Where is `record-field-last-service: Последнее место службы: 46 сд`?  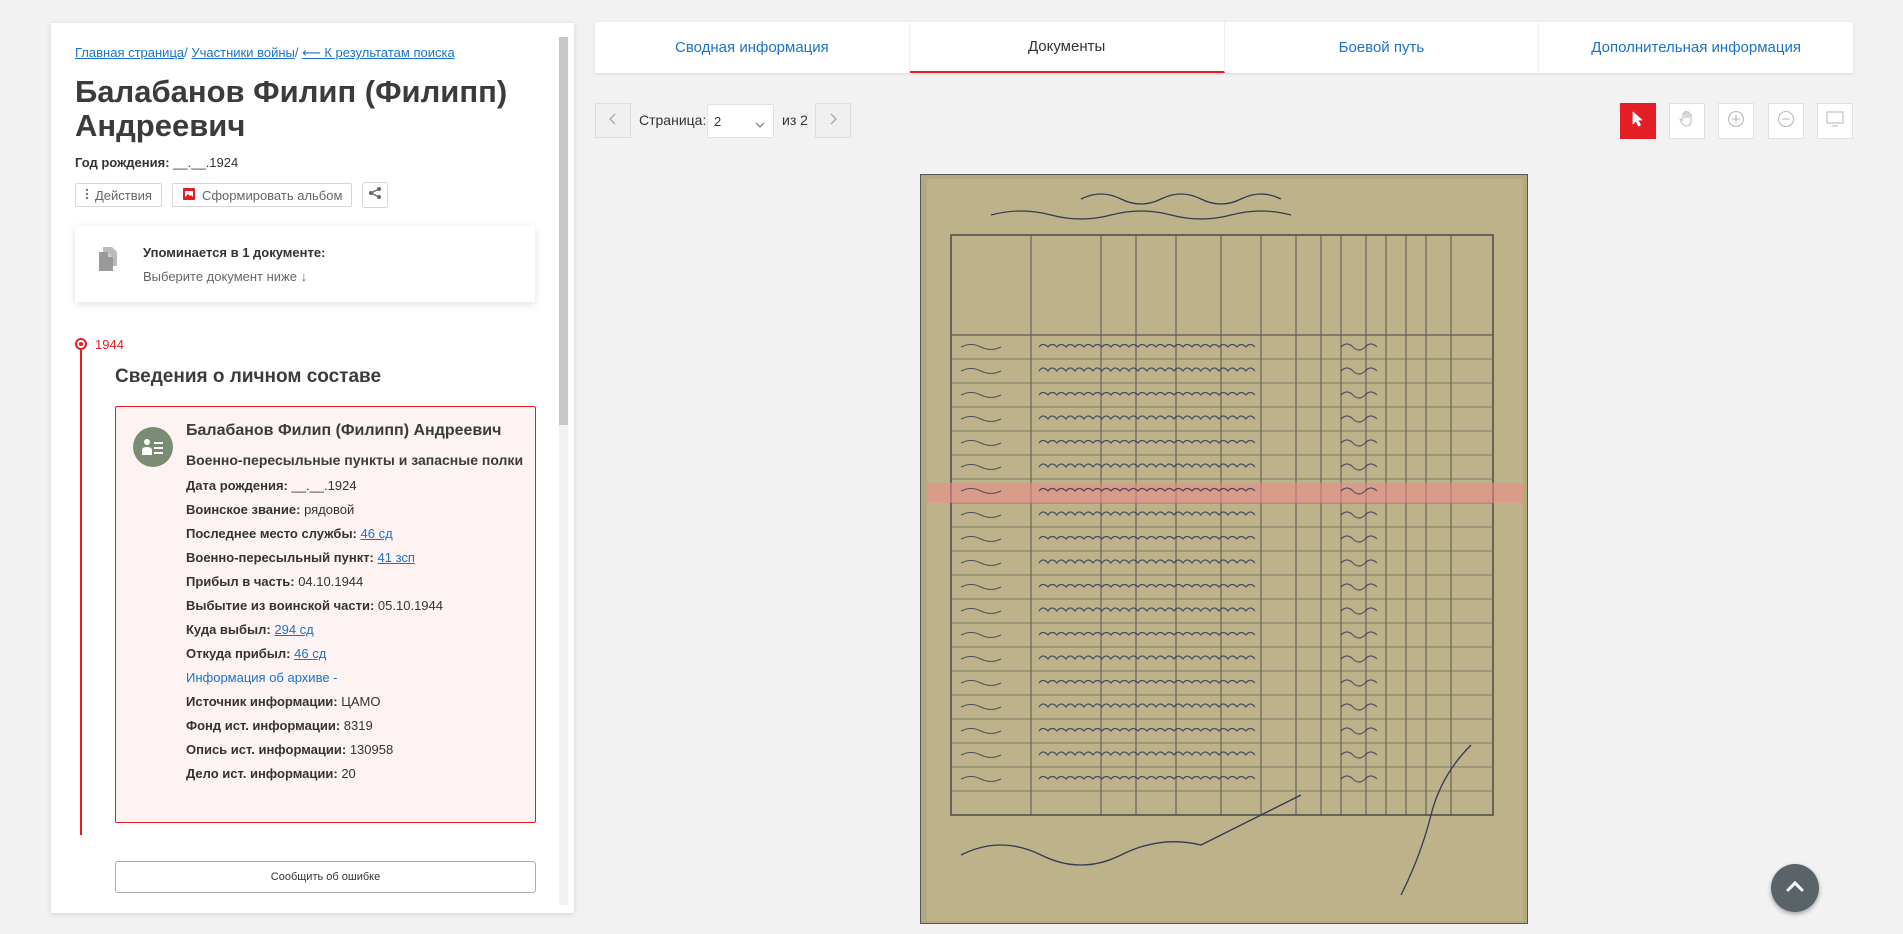 record-field-last-service: Последнее место службы: 46 сд is located at coordinates (355, 534).